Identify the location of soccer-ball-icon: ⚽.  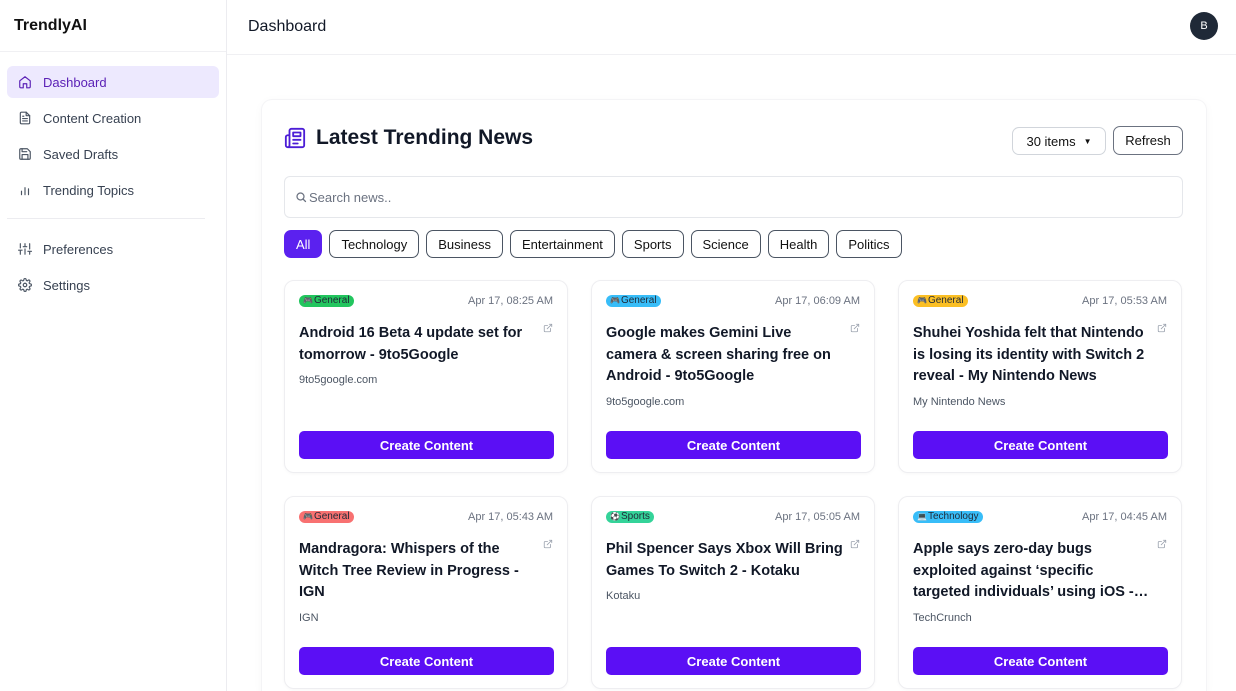
(615, 516).